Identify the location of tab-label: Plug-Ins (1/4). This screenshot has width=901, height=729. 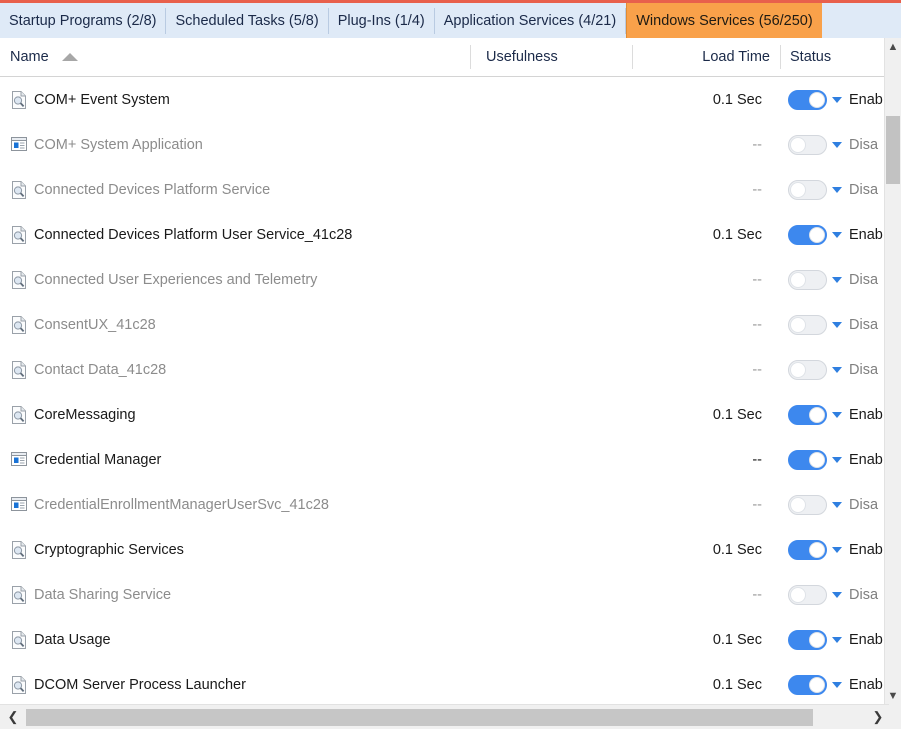
(381, 20).